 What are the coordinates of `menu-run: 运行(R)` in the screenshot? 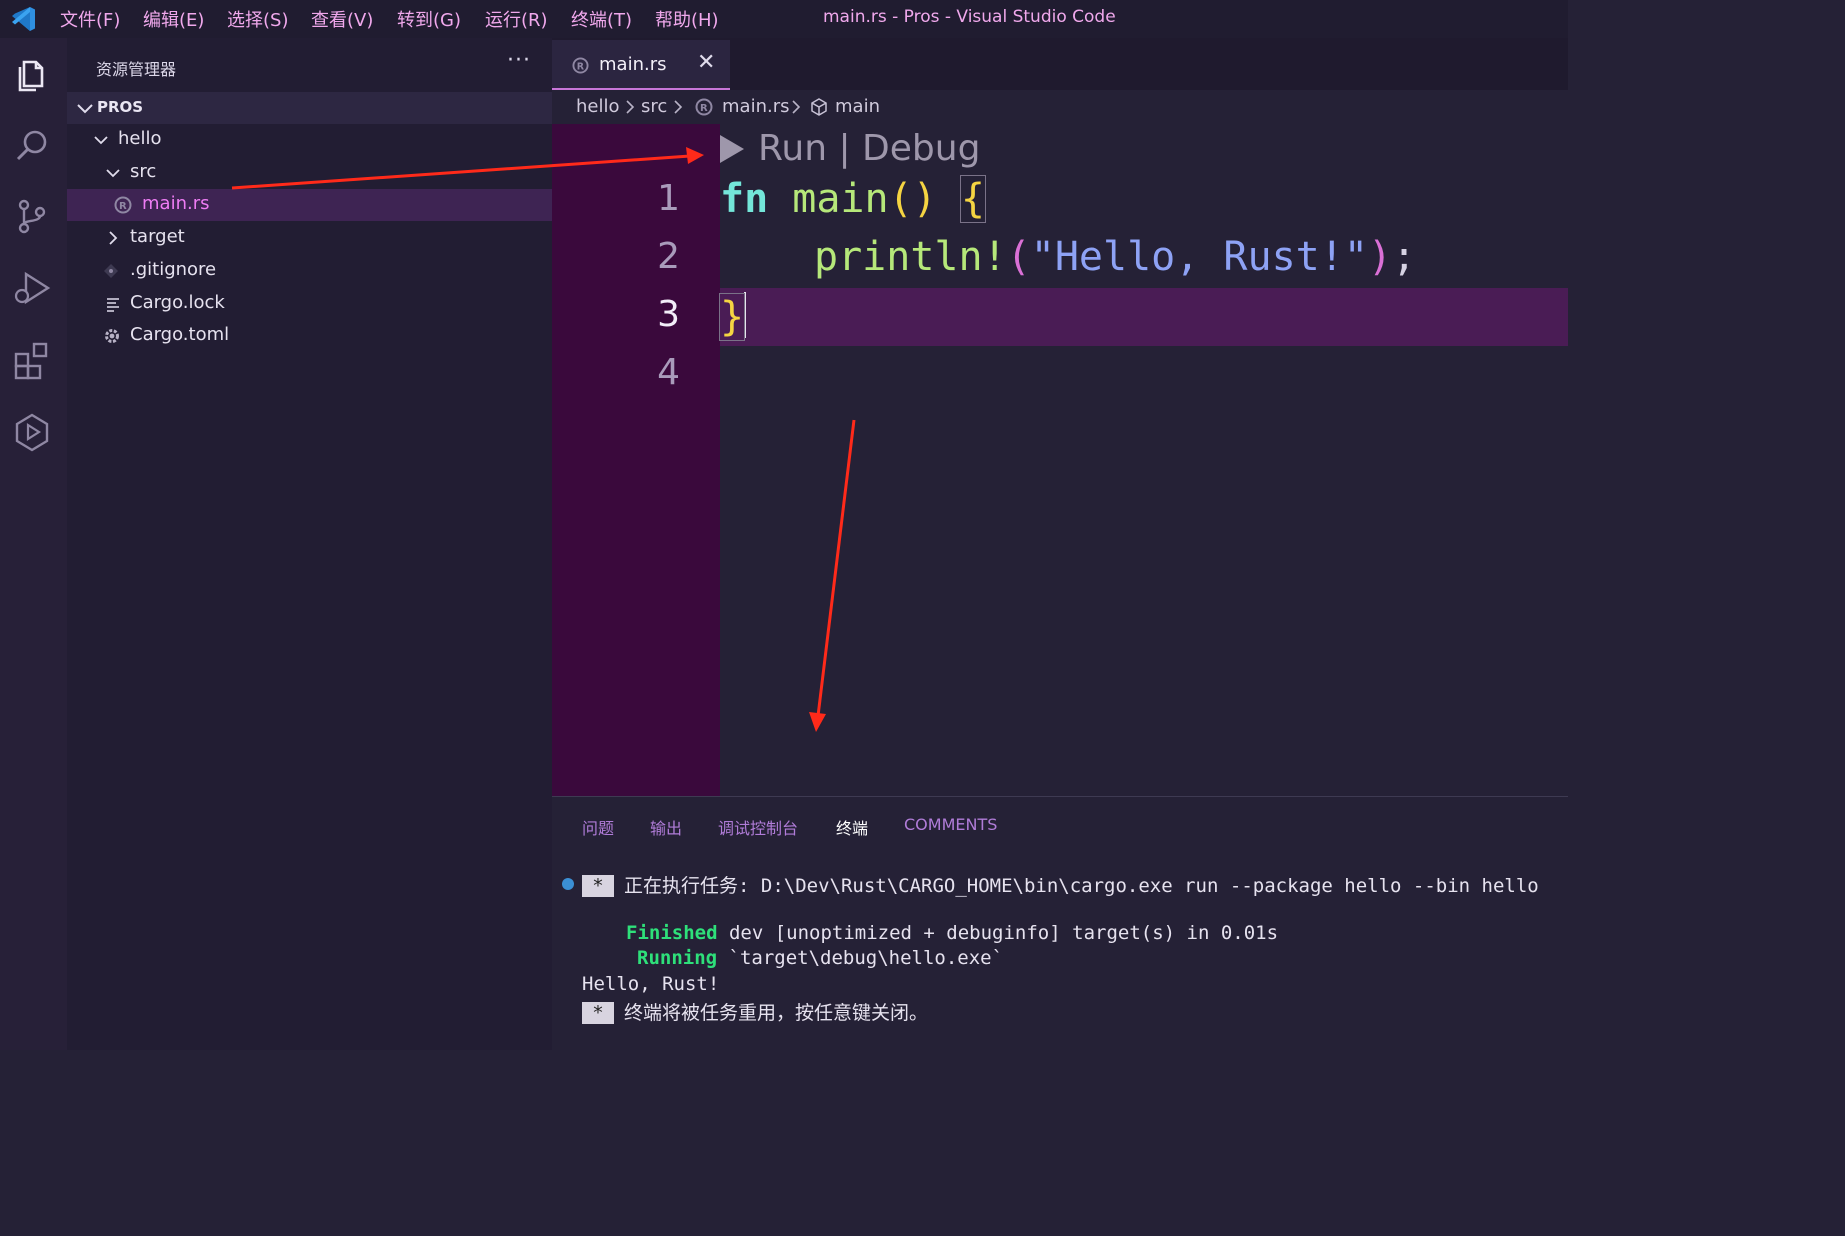 It's located at (516, 19).